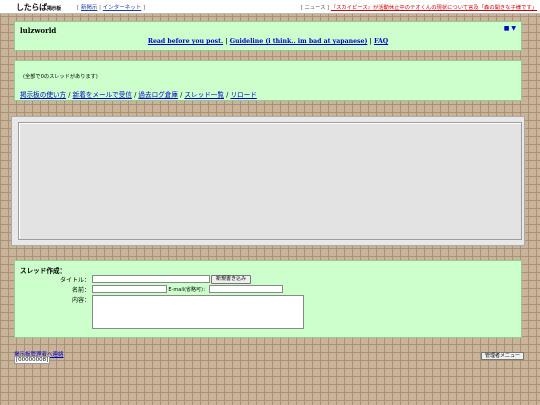 This screenshot has width=540, height=405. I want to click on thread-count: (全部で0のスレッドがあります), so click(60, 77).